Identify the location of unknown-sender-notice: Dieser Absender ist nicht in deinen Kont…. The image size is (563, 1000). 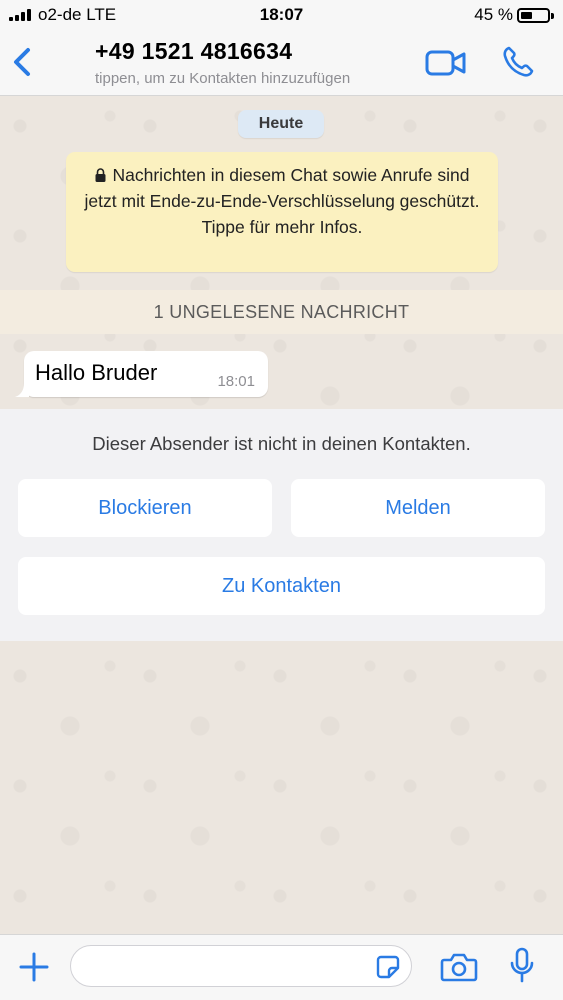
(281, 443).